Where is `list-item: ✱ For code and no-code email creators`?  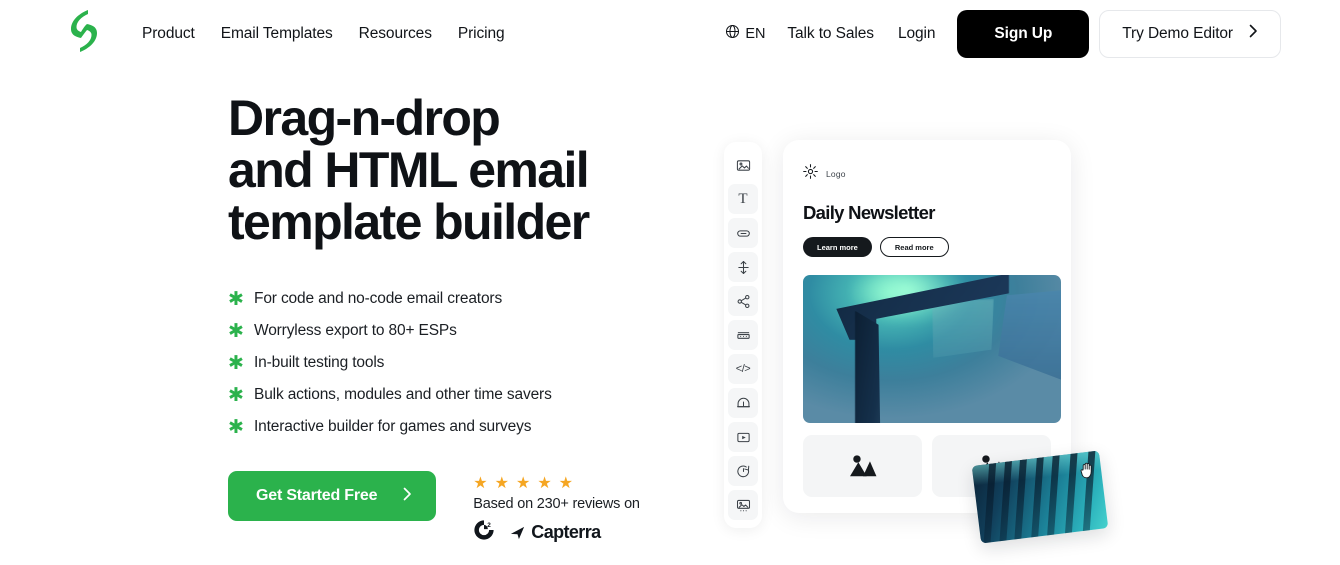
list-item: ✱ For code and no-code email creators is located at coordinates (463, 299).